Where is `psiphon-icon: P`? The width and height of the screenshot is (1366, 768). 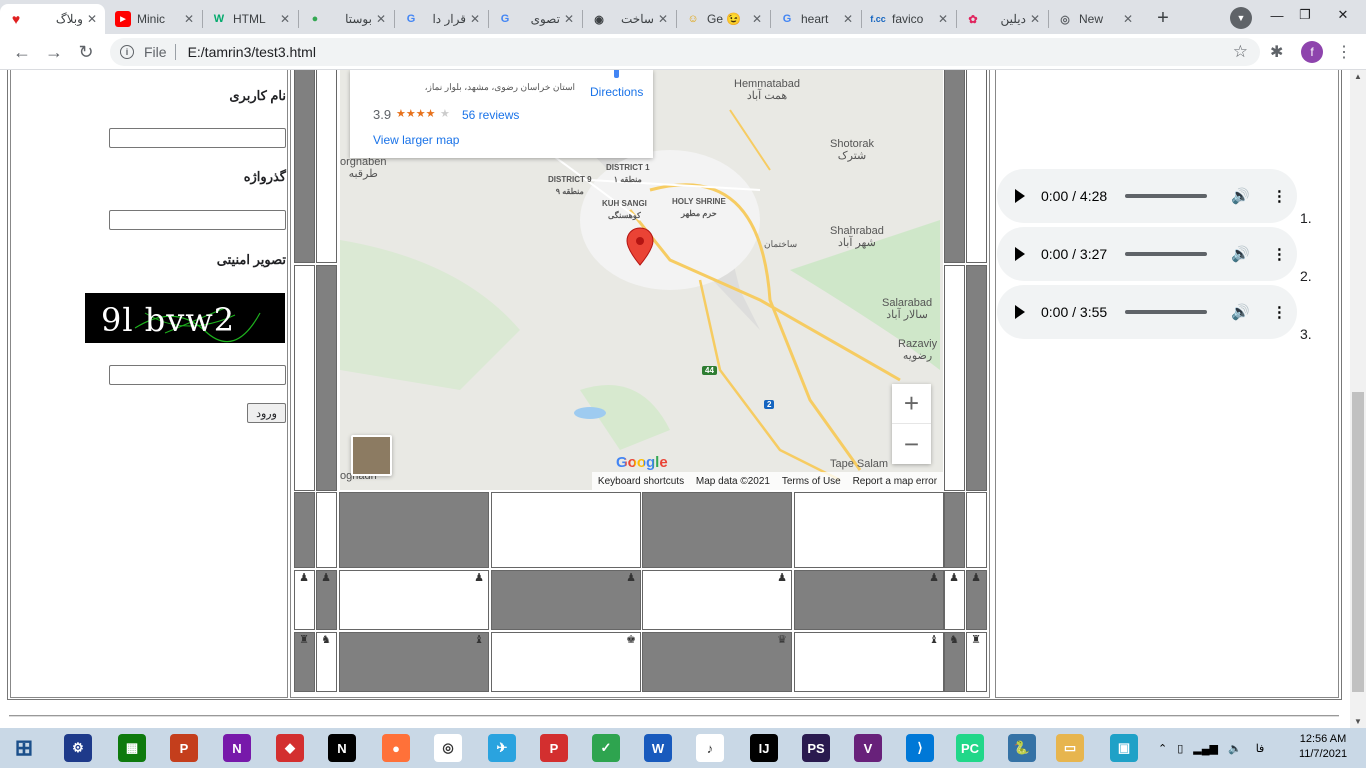 psiphon-icon: P is located at coordinates (554, 748).